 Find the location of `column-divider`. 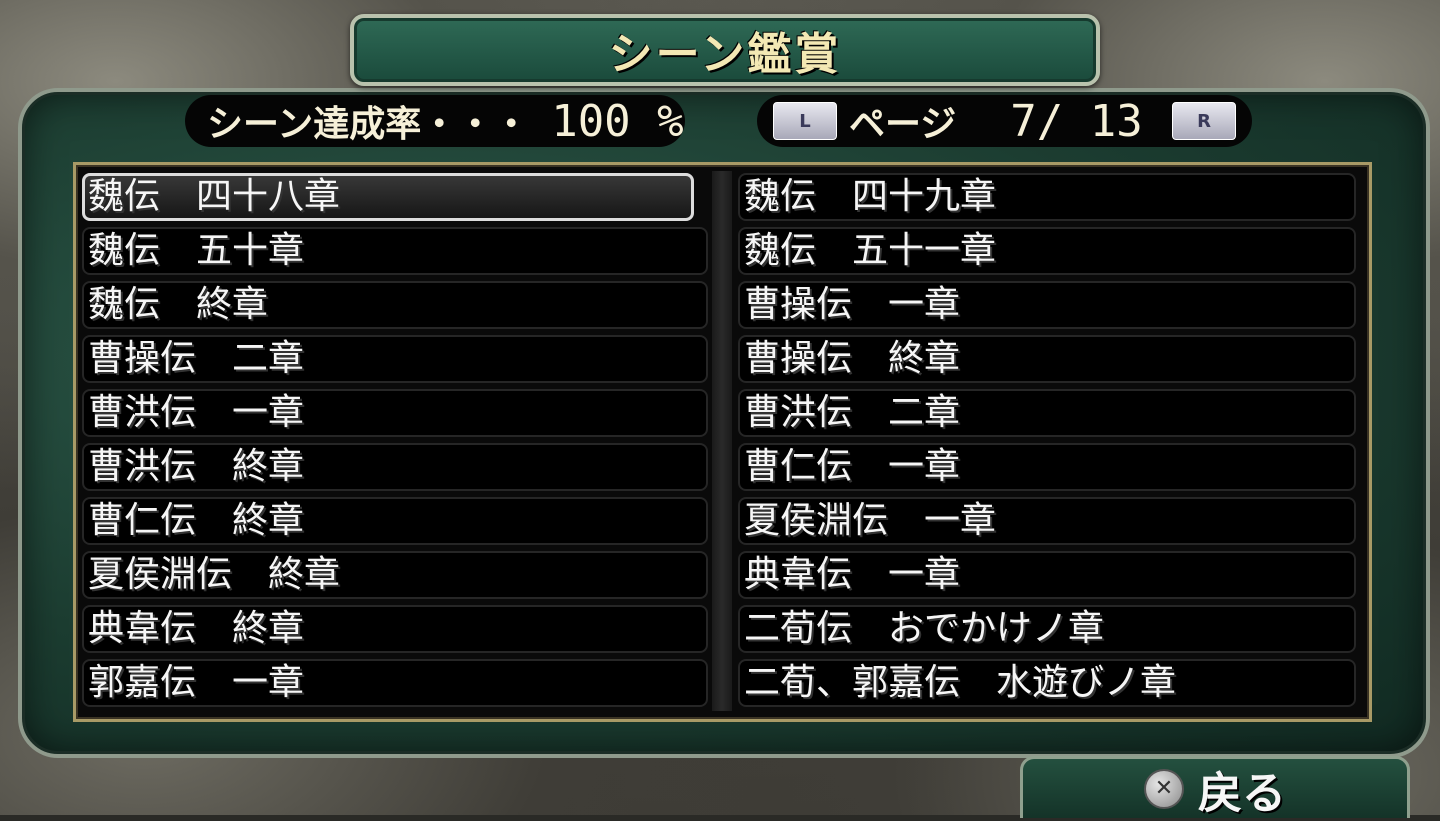

column-divider is located at coordinates (722, 441).